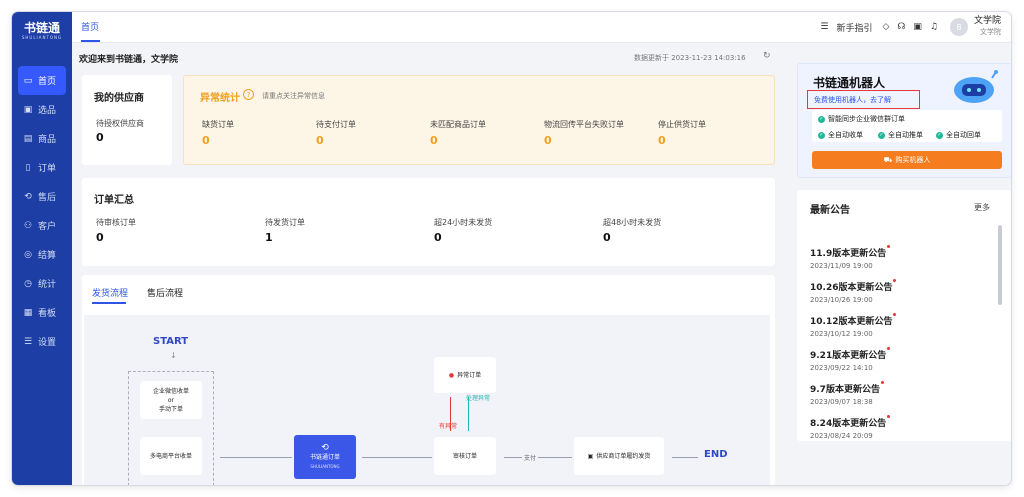 The width and height of the screenshot is (1024, 497). What do you see at coordinates (958, 27) in the screenshot?
I see `avatar: 8` at bounding box center [958, 27].